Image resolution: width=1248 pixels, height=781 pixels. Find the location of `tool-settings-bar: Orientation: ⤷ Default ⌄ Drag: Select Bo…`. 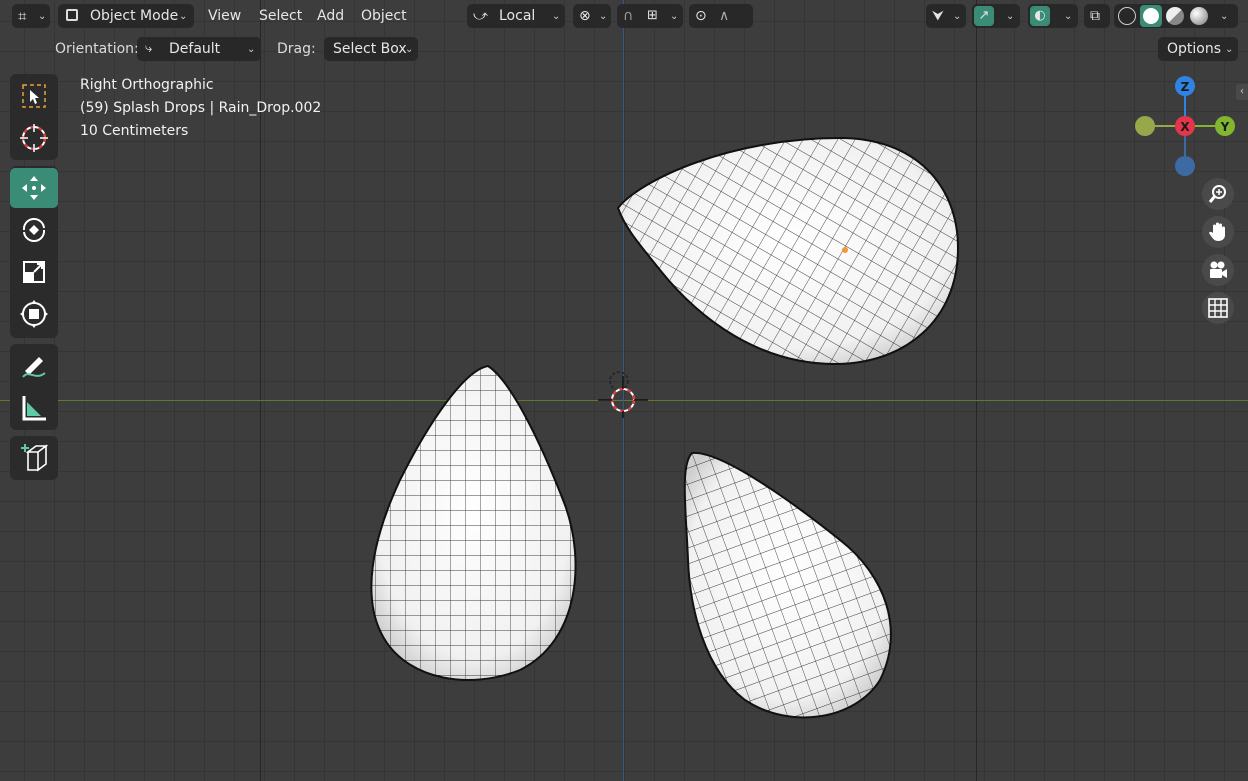

tool-settings-bar: Orientation: ⤷ Default ⌄ Drag: Select Bo… is located at coordinates (624, 49).